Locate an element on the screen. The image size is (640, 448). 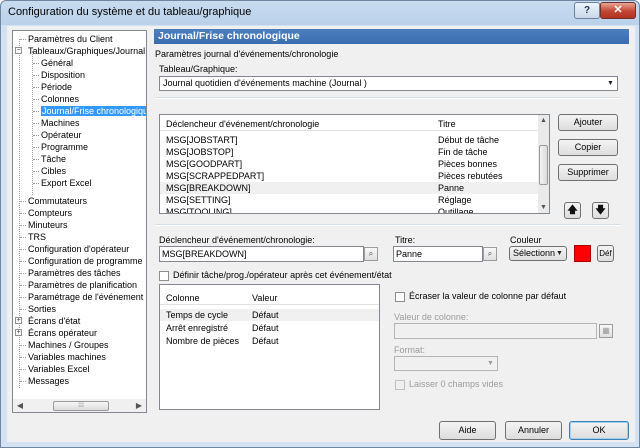
row-title: Pièces bonnes is located at coordinates (468, 164).